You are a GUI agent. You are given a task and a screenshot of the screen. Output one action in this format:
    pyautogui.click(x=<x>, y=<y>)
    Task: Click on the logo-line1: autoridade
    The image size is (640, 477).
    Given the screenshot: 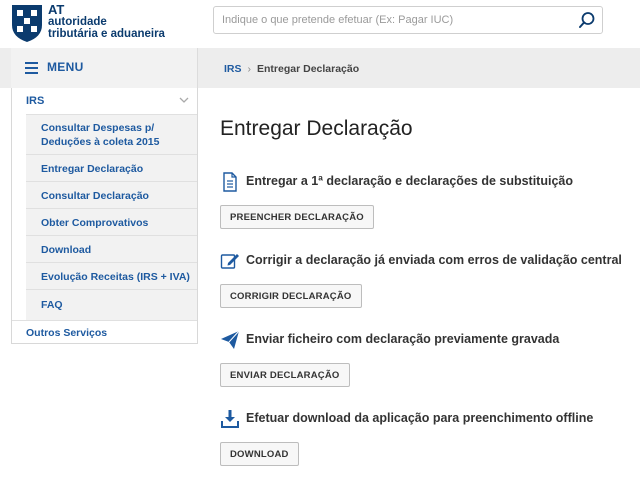 What is the action you would take?
    pyautogui.click(x=77, y=22)
    